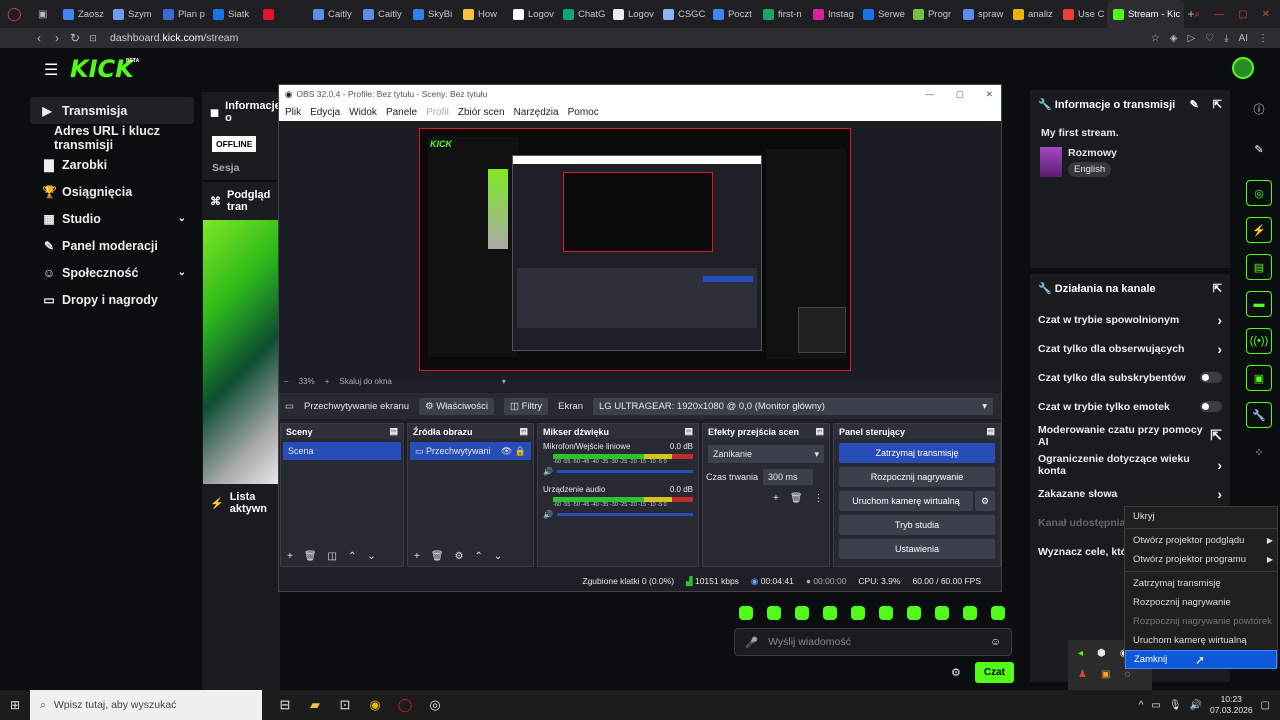 Image resolution: width=1280 pixels, height=720 pixels. Describe the element at coordinates (1196, 705) in the screenshot. I see `volume-icon: 🔊` at that location.